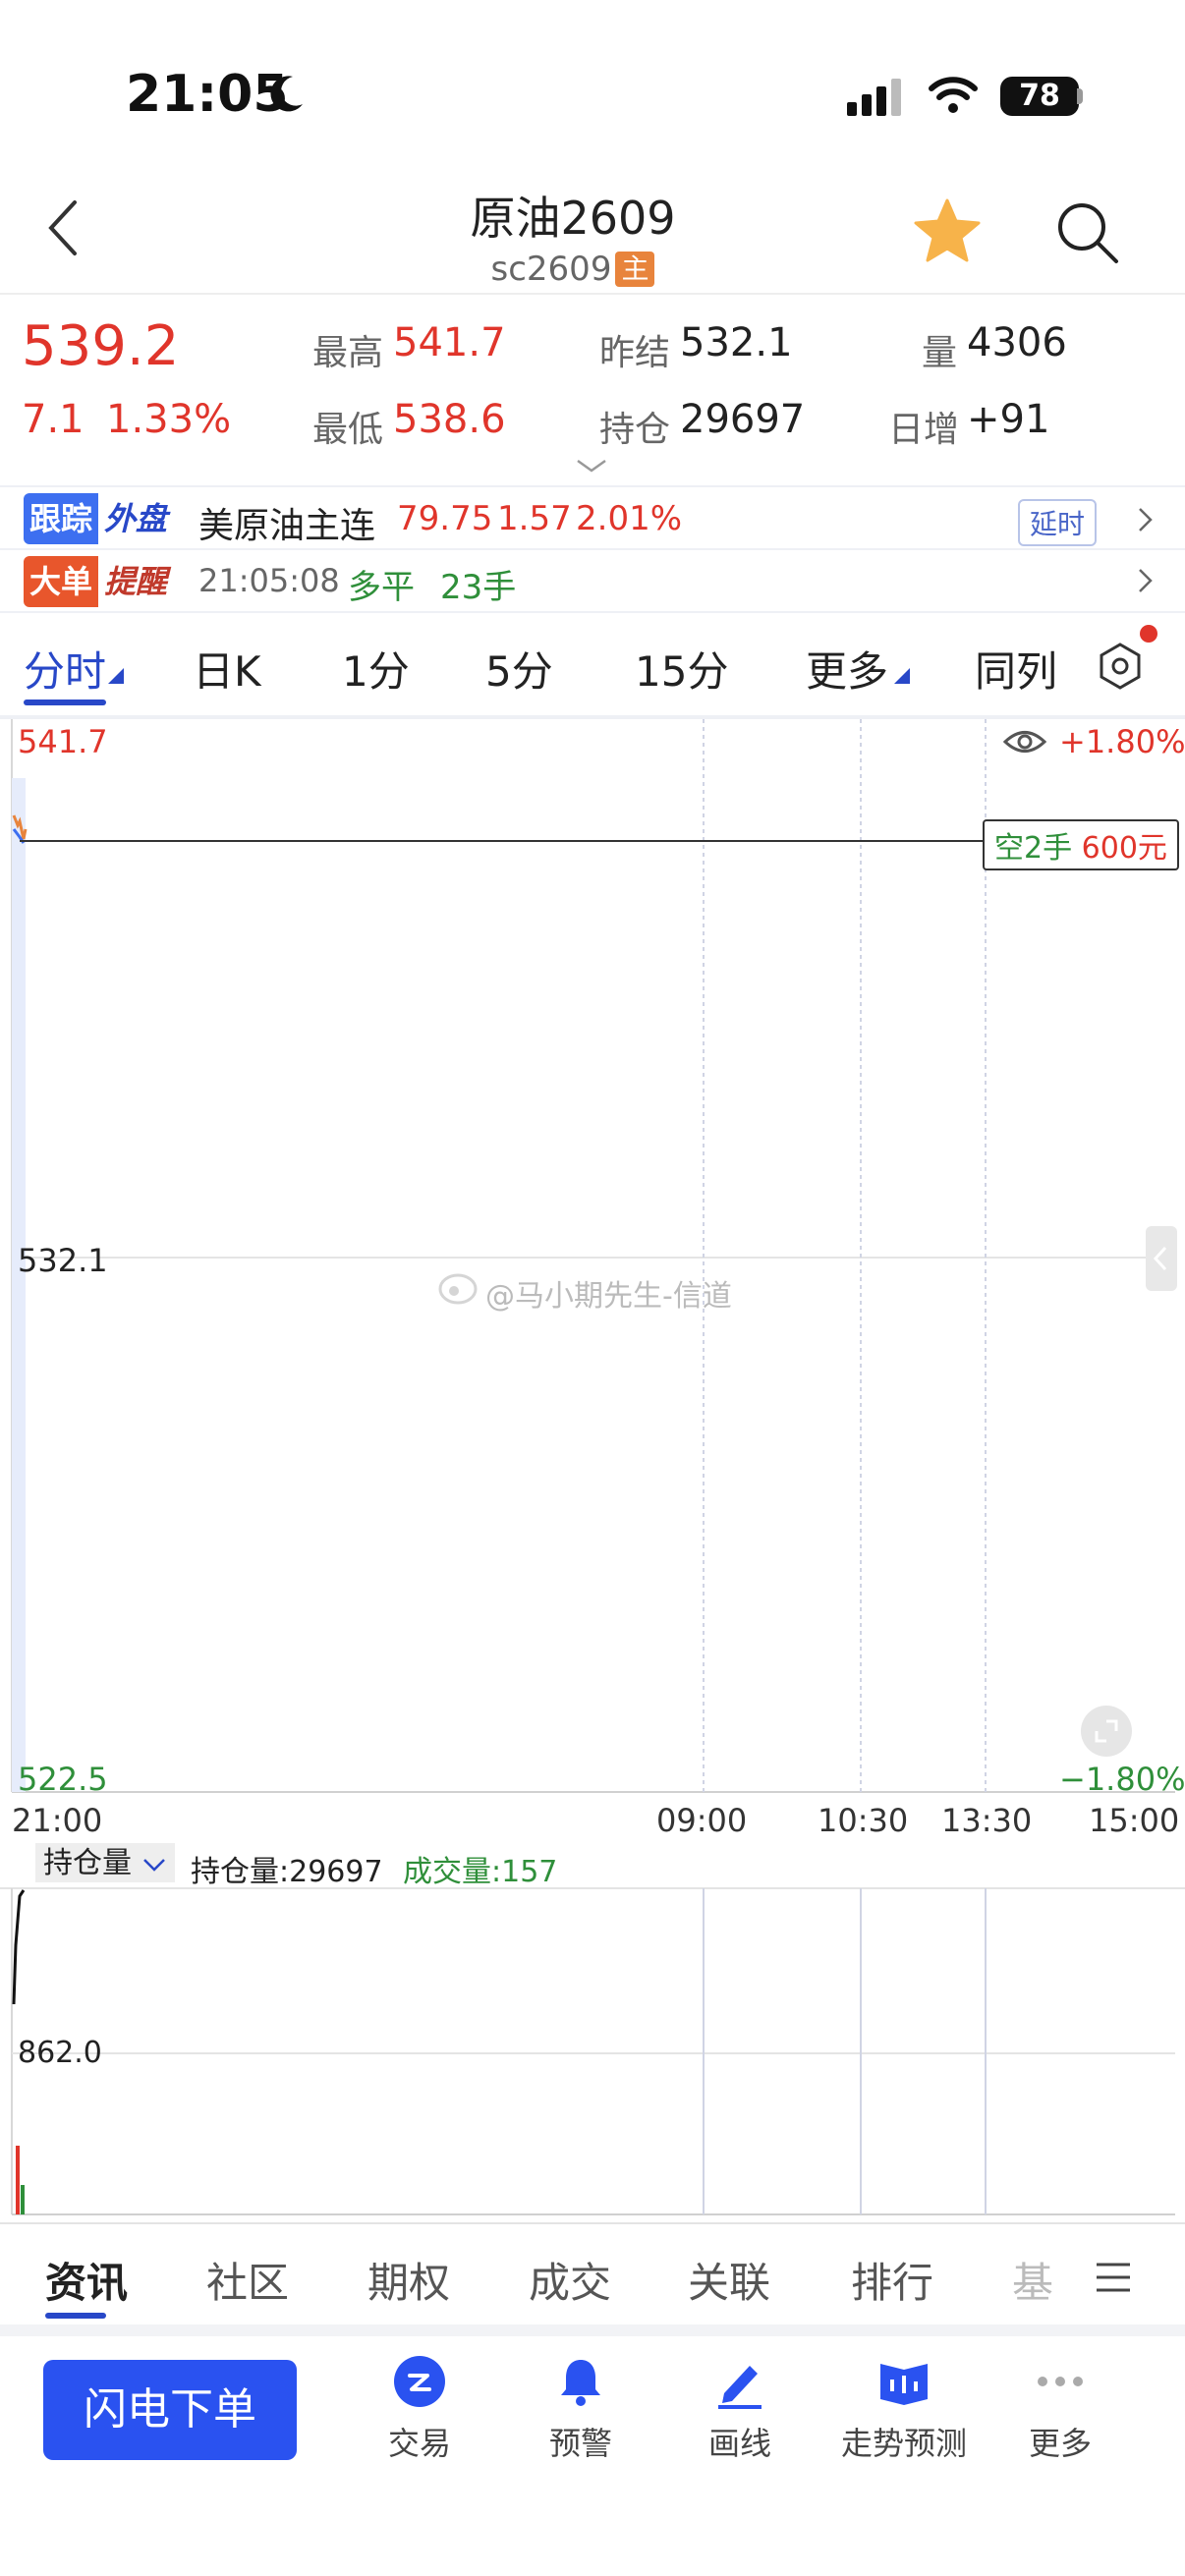  What do you see at coordinates (534, 518) in the screenshot?
I see `follow-change: 1.57` at bounding box center [534, 518].